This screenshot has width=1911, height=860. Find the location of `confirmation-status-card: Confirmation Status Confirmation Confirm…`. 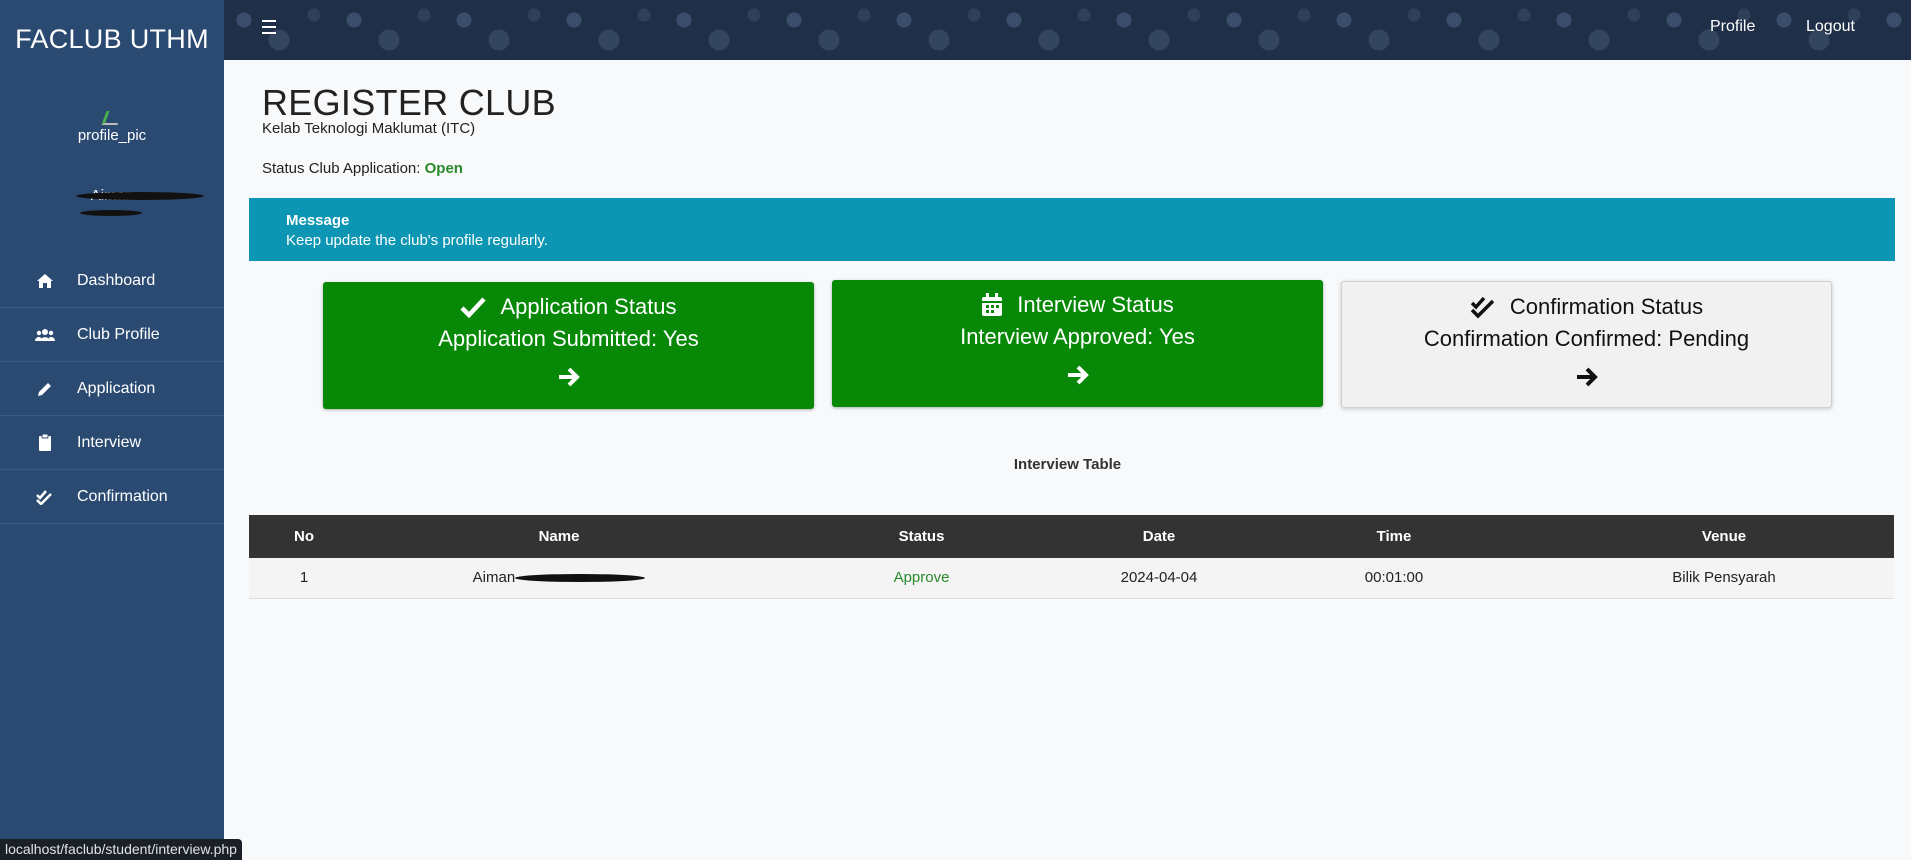

confirmation-status-card: Confirmation Status Confirmation Confirm… is located at coordinates (1586, 344).